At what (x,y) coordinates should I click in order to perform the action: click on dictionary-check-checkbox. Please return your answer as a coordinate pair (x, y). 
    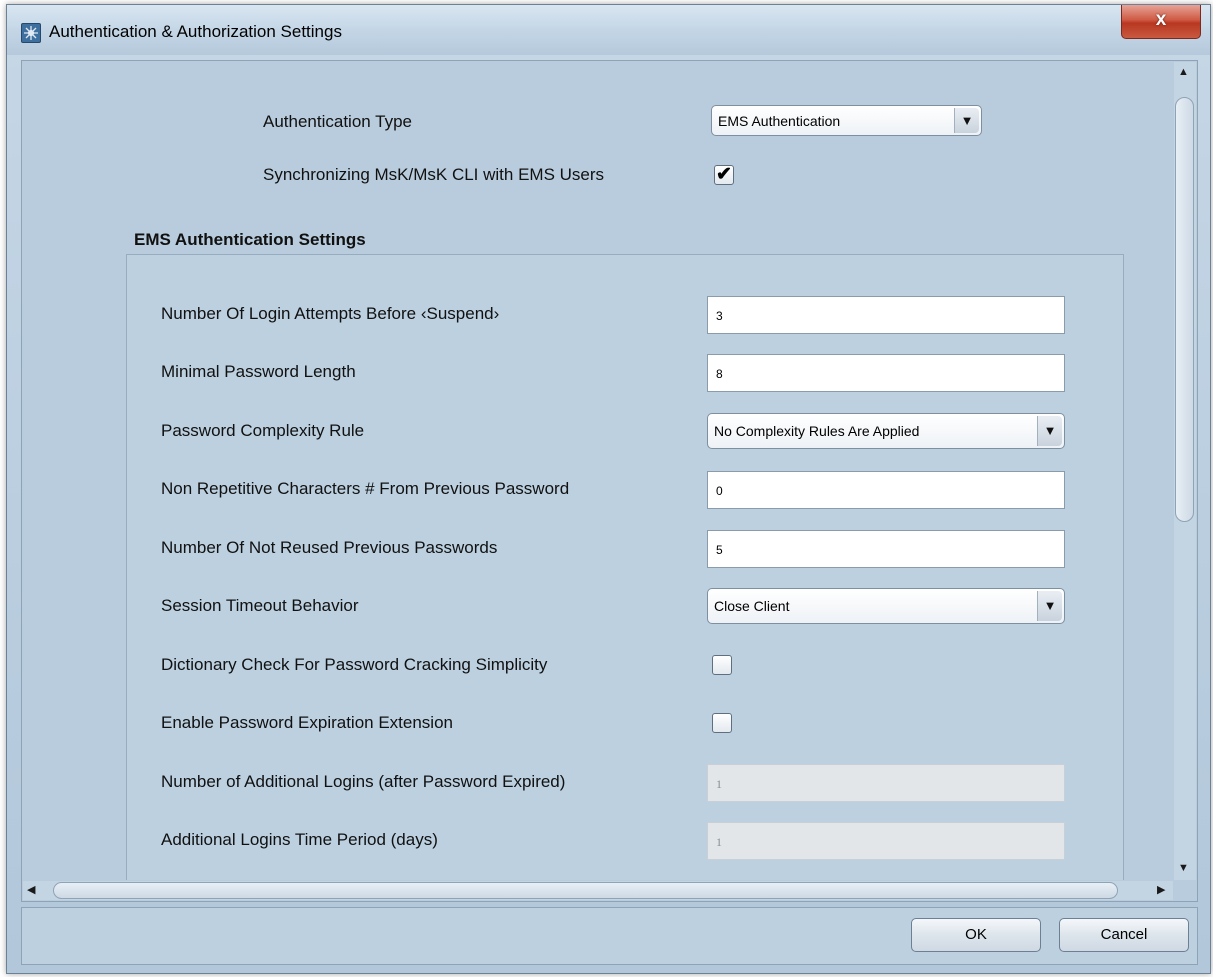
    Looking at the image, I should click on (722, 665).